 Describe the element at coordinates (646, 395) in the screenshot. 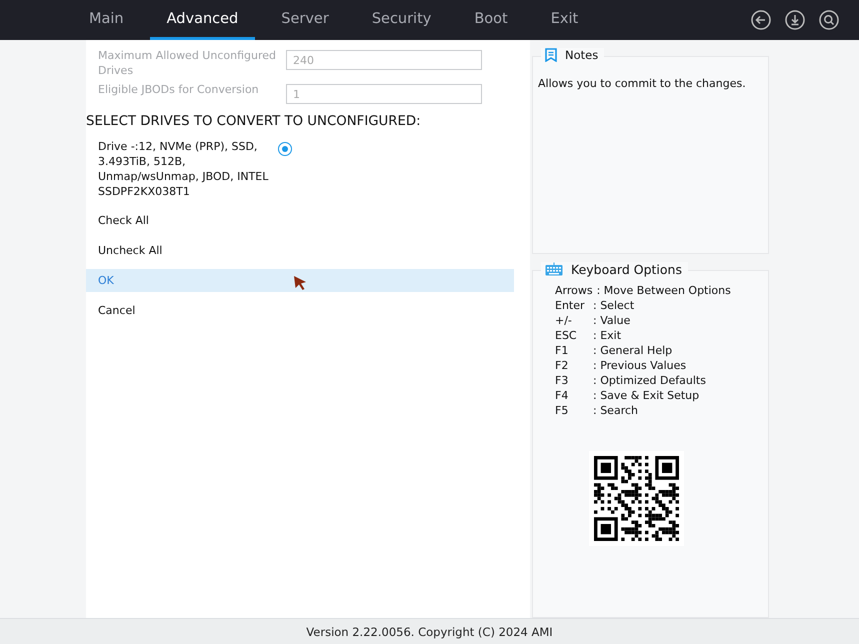

I see `key-action: : Save & Exit Setup` at that location.